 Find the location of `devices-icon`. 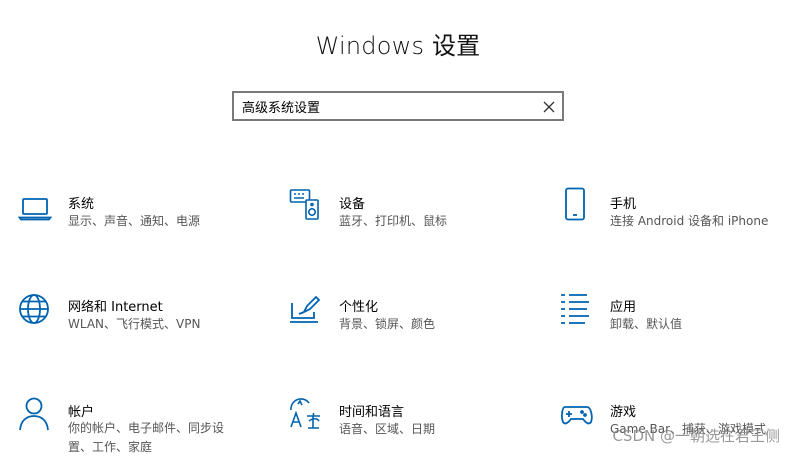

devices-icon is located at coordinates (306, 204).